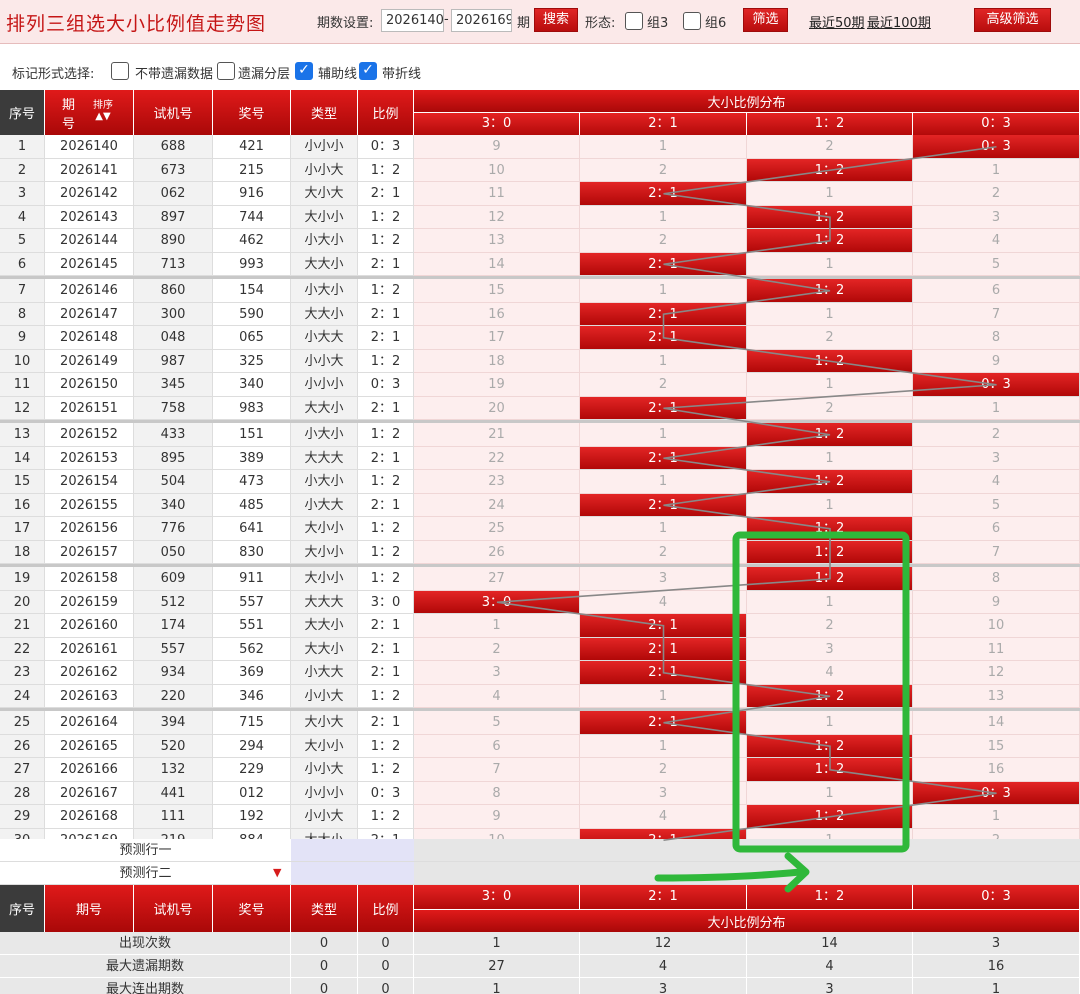  What do you see at coordinates (540, 579) in the screenshot?
I see `table-row: 19 2026158 609 911 大小小 1：2 27 3 1：2 8` at bounding box center [540, 579].